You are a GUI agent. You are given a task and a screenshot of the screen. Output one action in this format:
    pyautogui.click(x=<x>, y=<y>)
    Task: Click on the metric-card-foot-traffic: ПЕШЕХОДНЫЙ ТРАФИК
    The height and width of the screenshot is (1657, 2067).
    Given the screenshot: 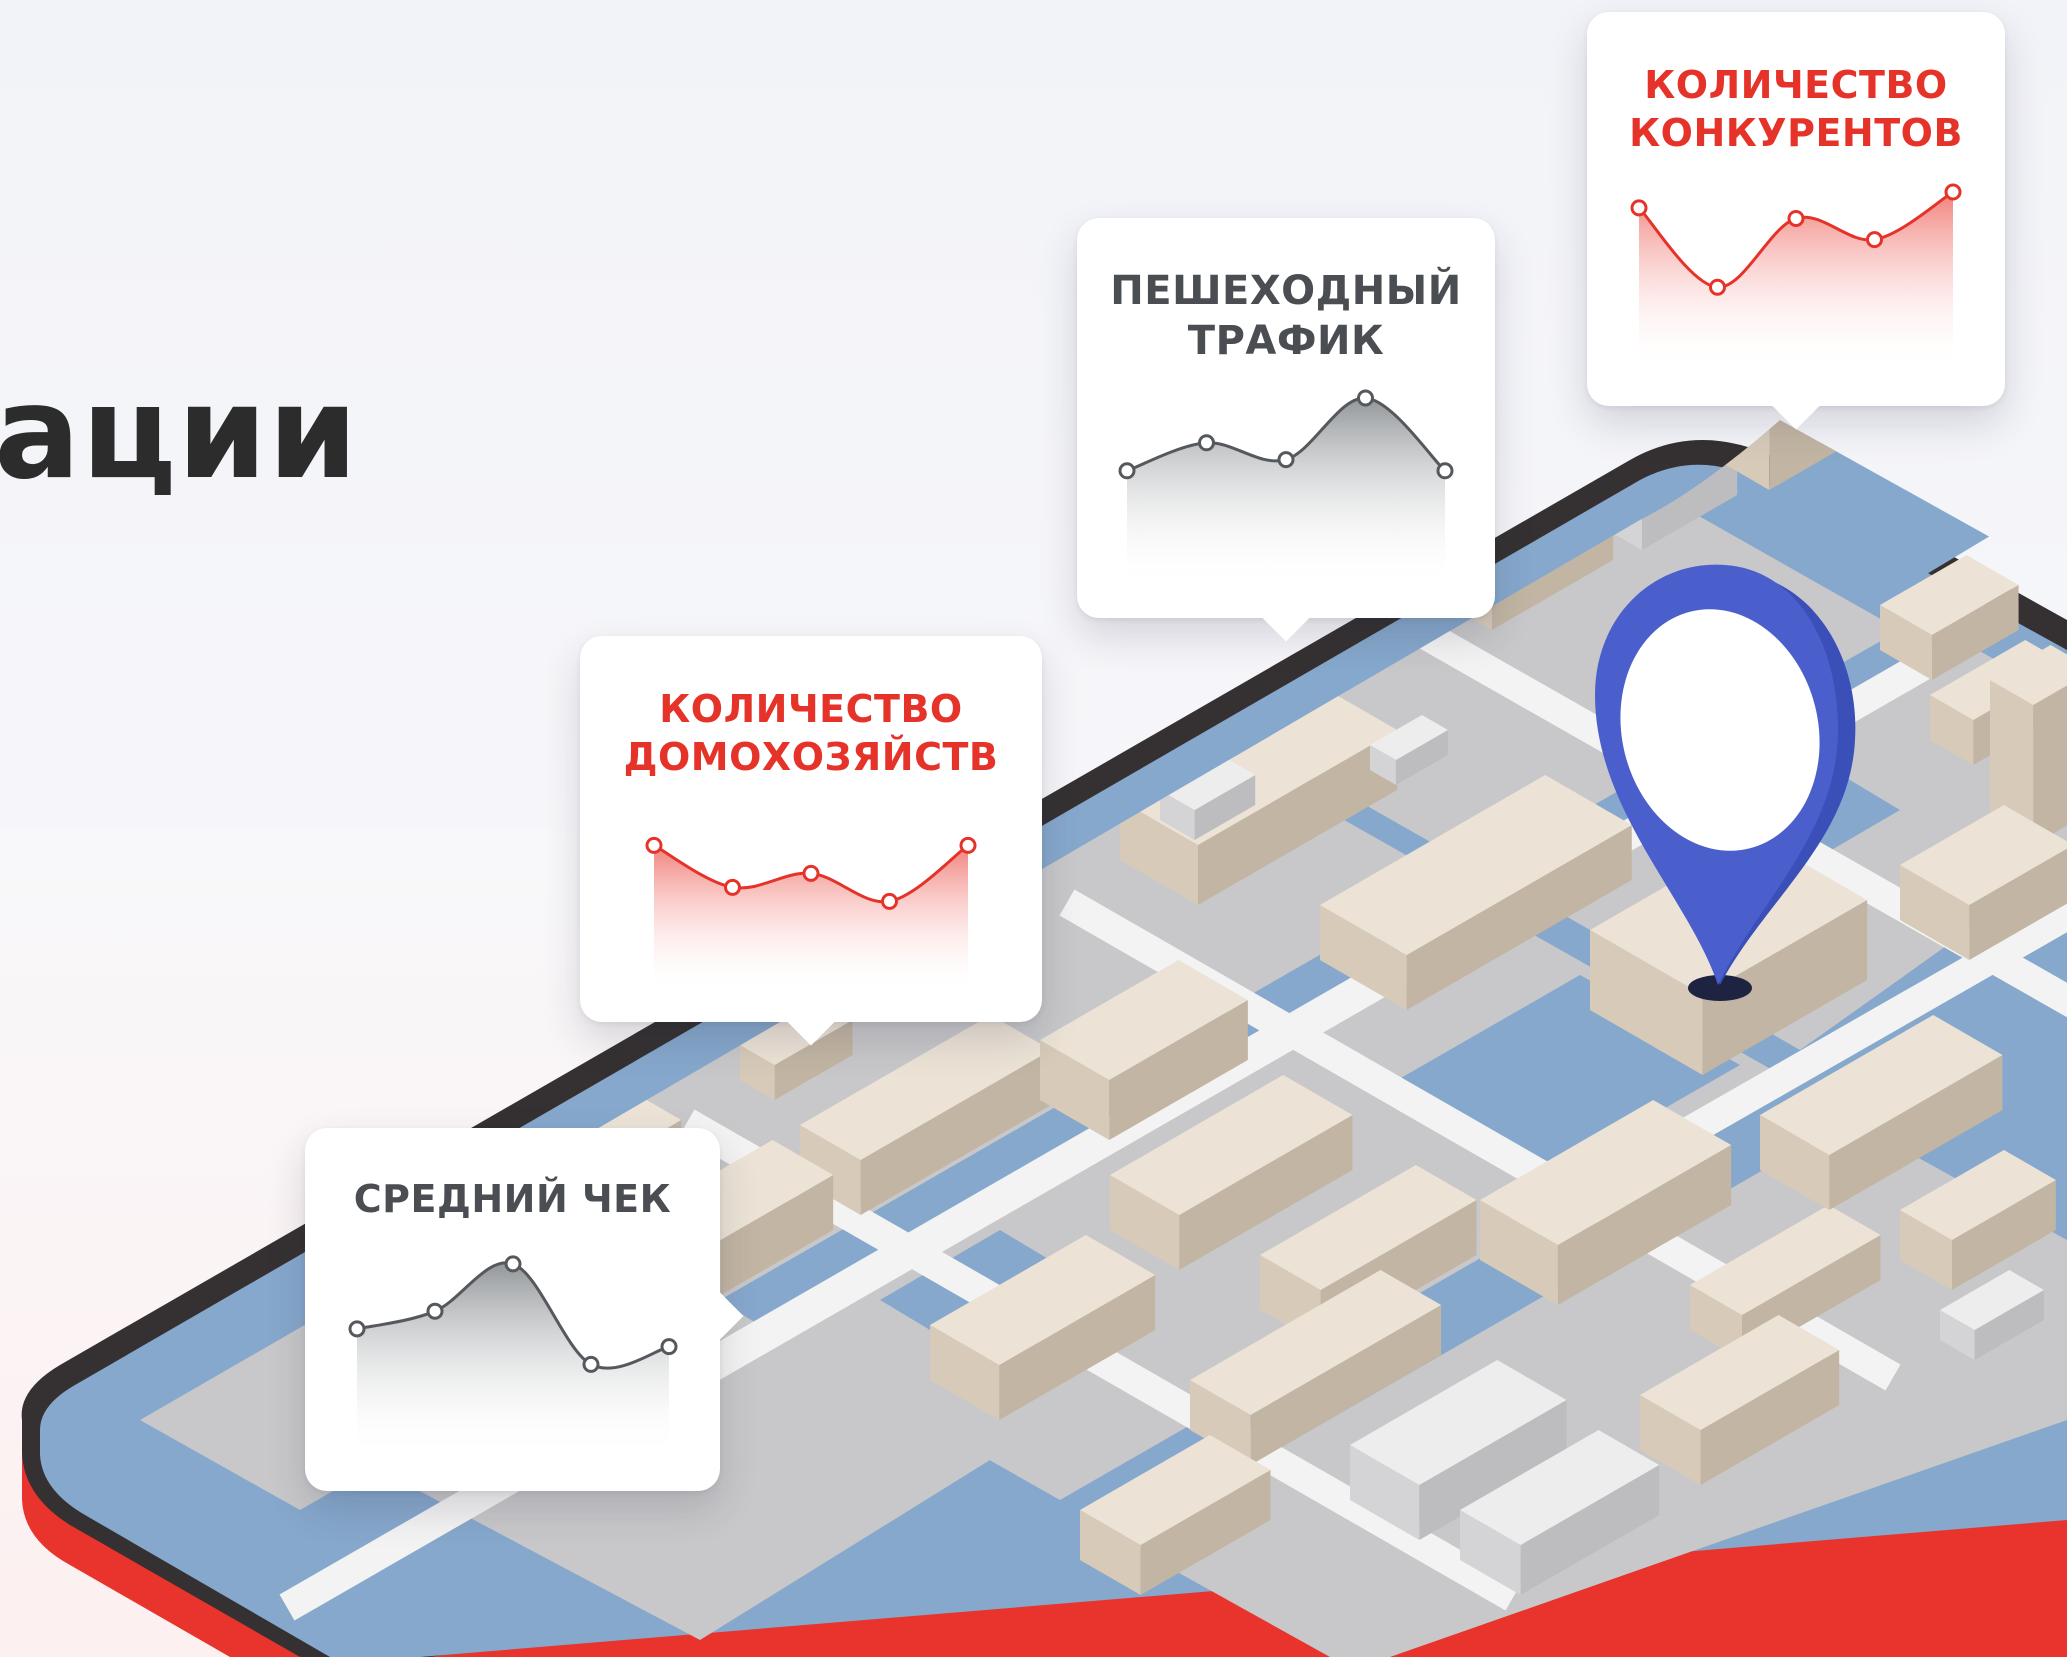 What is the action you would take?
    pyautogui.click(x=1286, y=418)
    